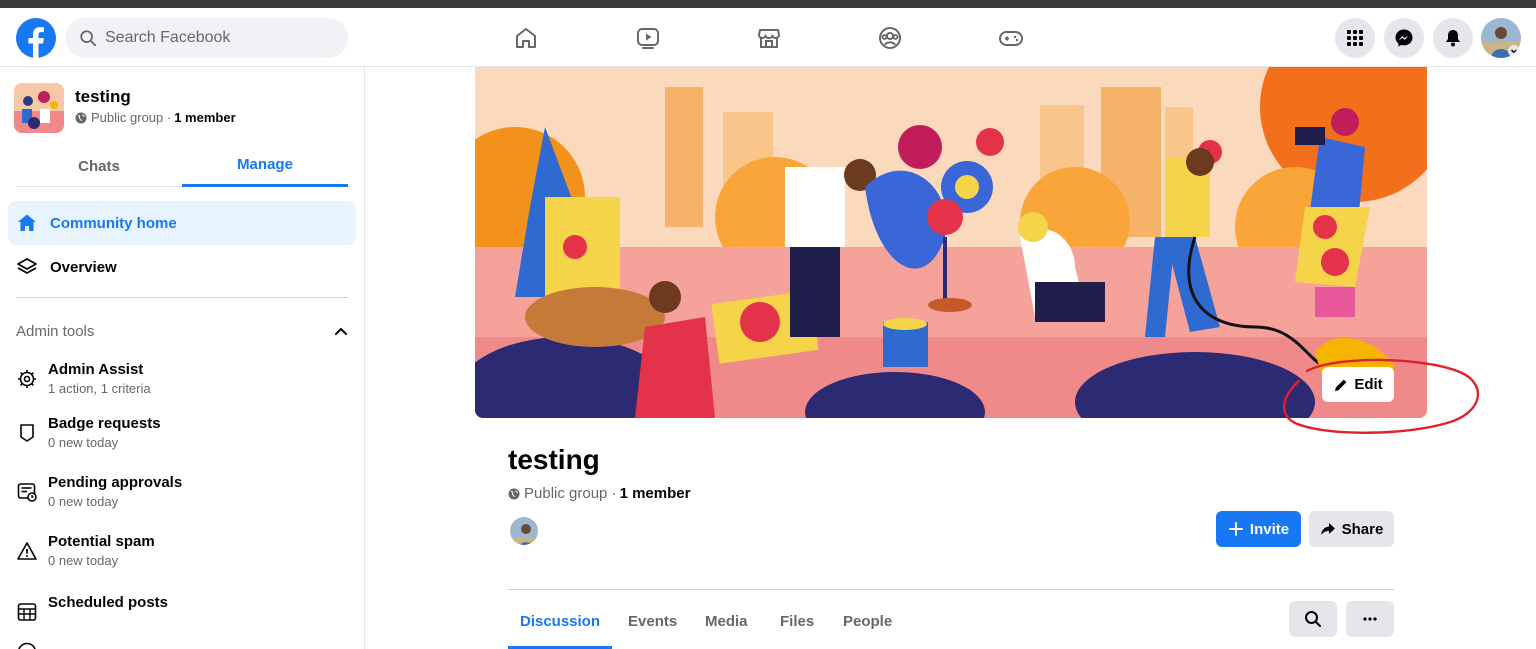 This screenshot has height=649, width=1536. I want to click on groups-icon, so click(890, 38).